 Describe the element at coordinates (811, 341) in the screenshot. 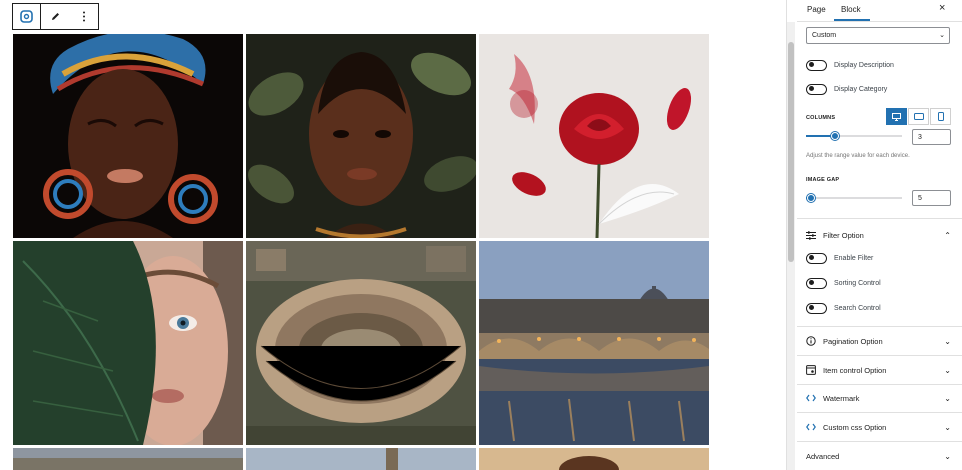

I see `info-icon` at that location.